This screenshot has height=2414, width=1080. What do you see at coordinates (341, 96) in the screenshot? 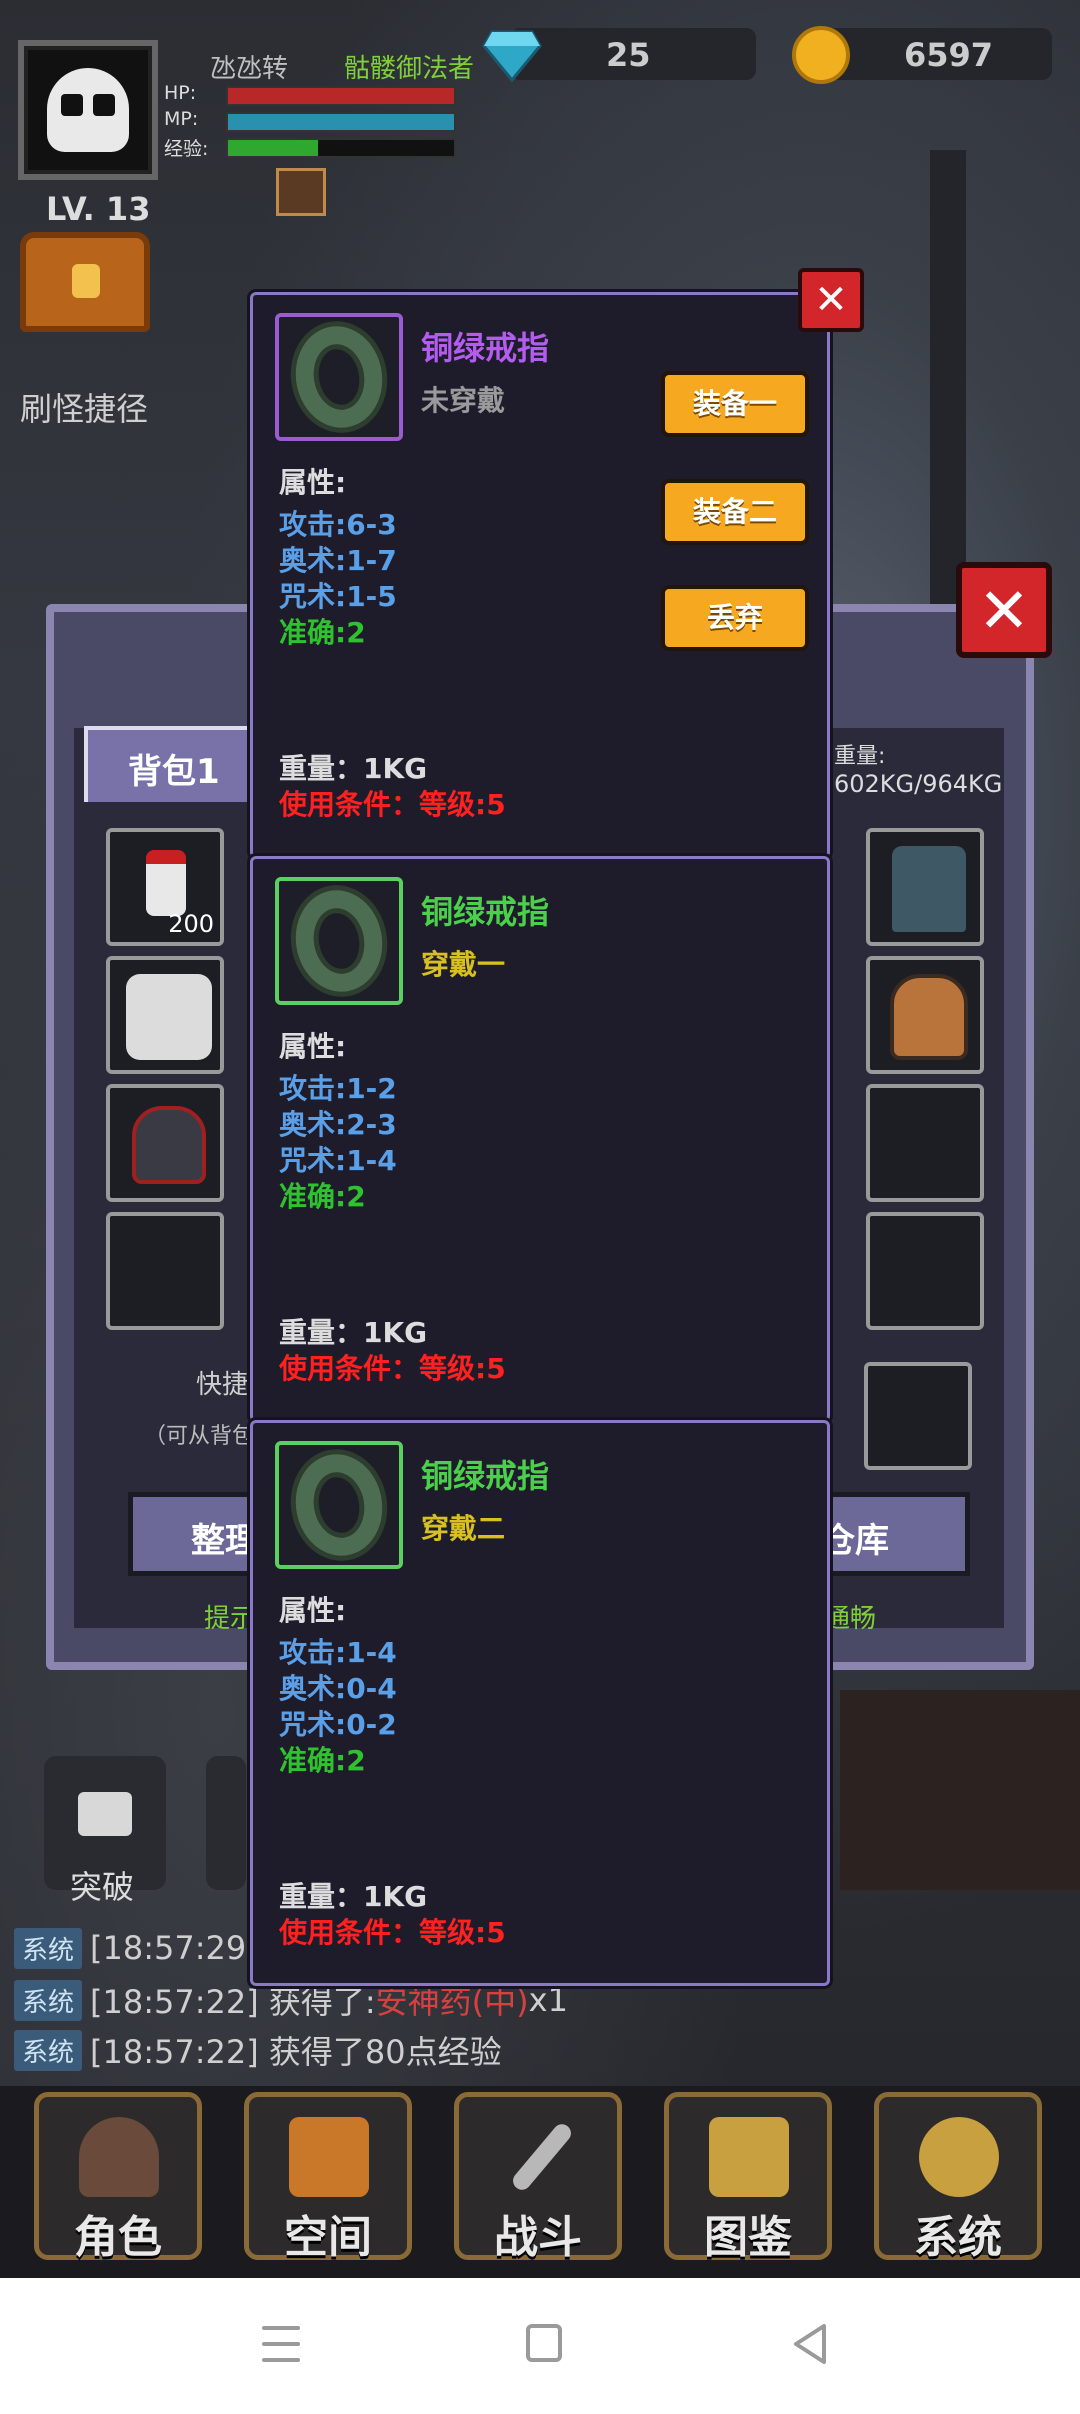
I see `hp-bar` at bounding box center [341, 96].